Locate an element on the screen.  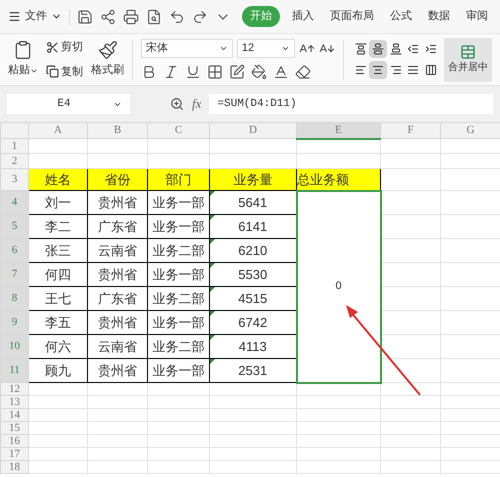
undo-button is located at coordinates (177, 16).